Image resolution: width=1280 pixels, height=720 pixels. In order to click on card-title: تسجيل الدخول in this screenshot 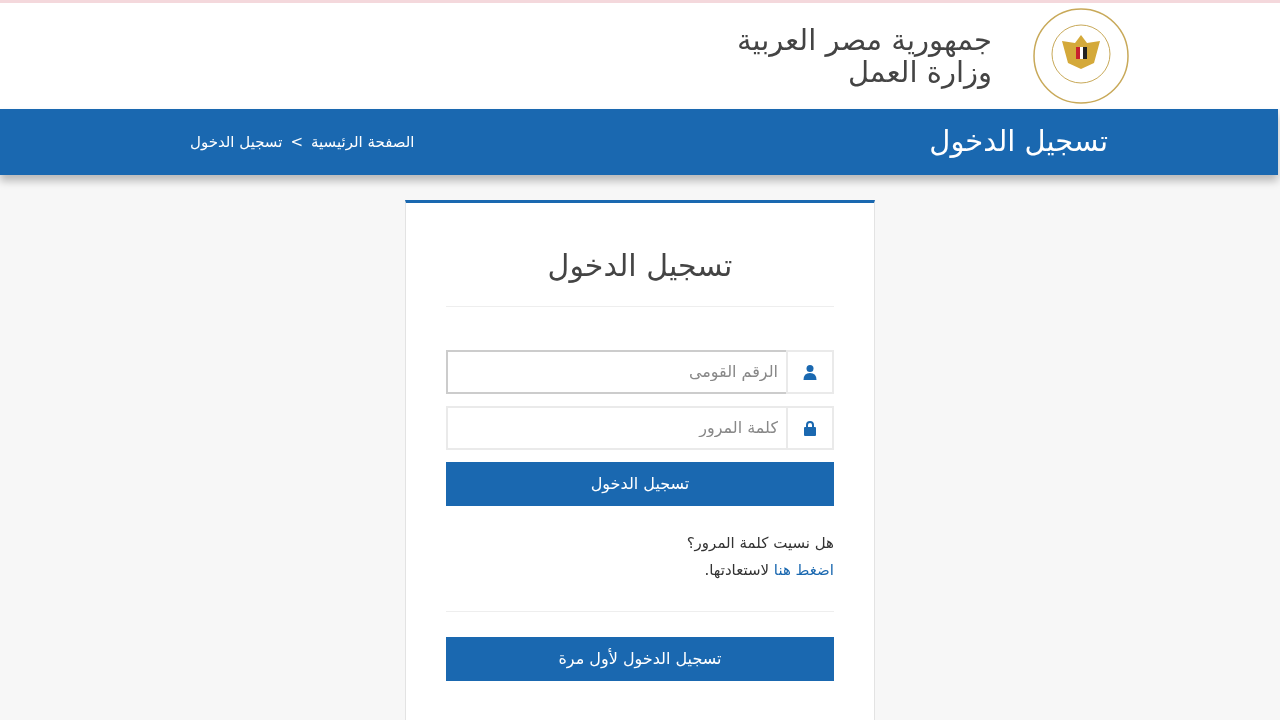, I will do `click(640, 266)`.